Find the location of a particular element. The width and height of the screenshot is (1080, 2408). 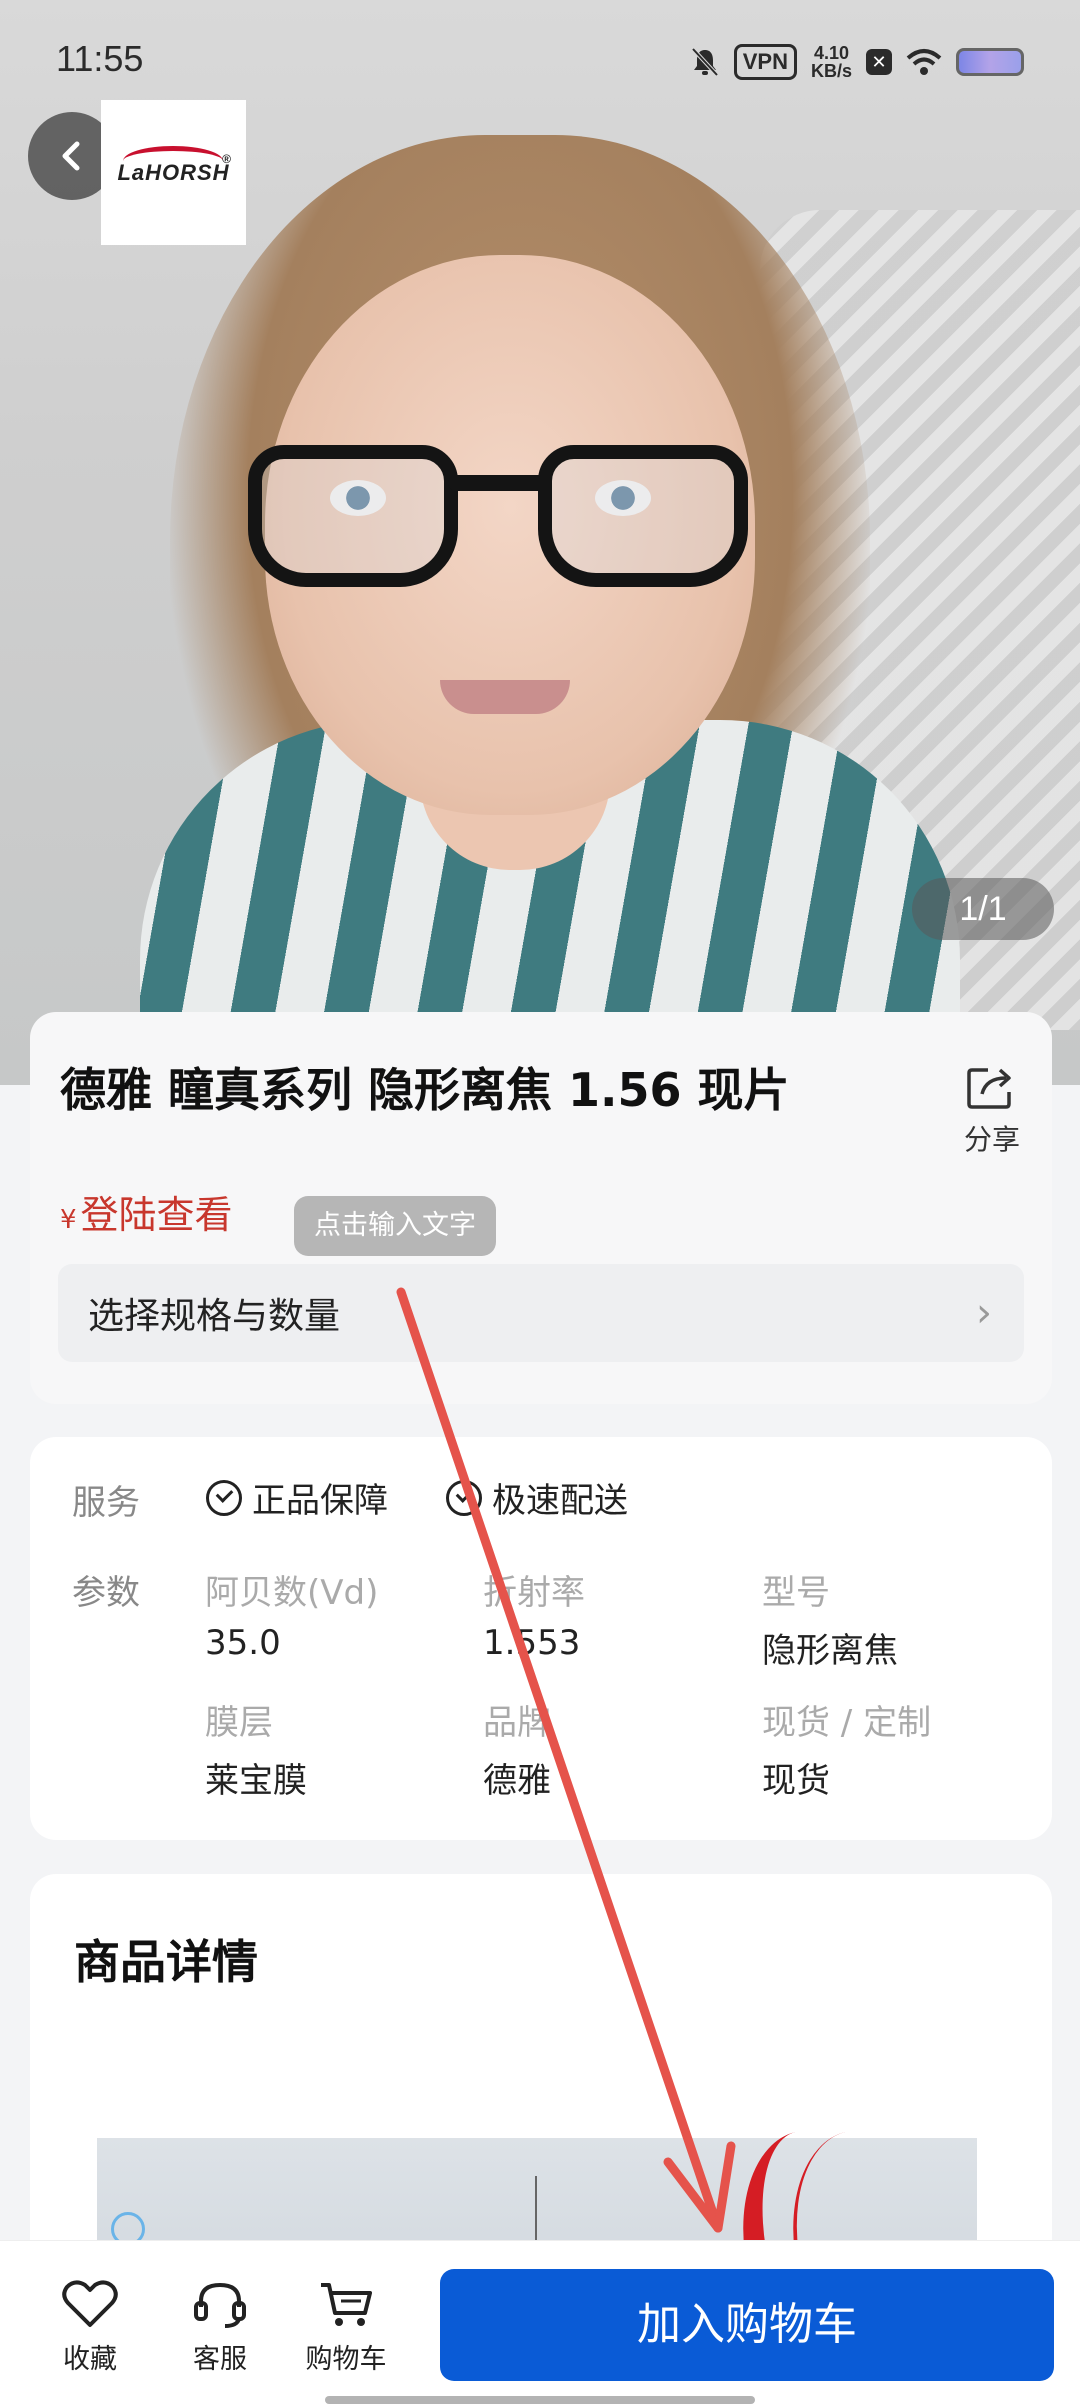

price-login-text: 登陆查看 is located at coordinates (156, 1215).